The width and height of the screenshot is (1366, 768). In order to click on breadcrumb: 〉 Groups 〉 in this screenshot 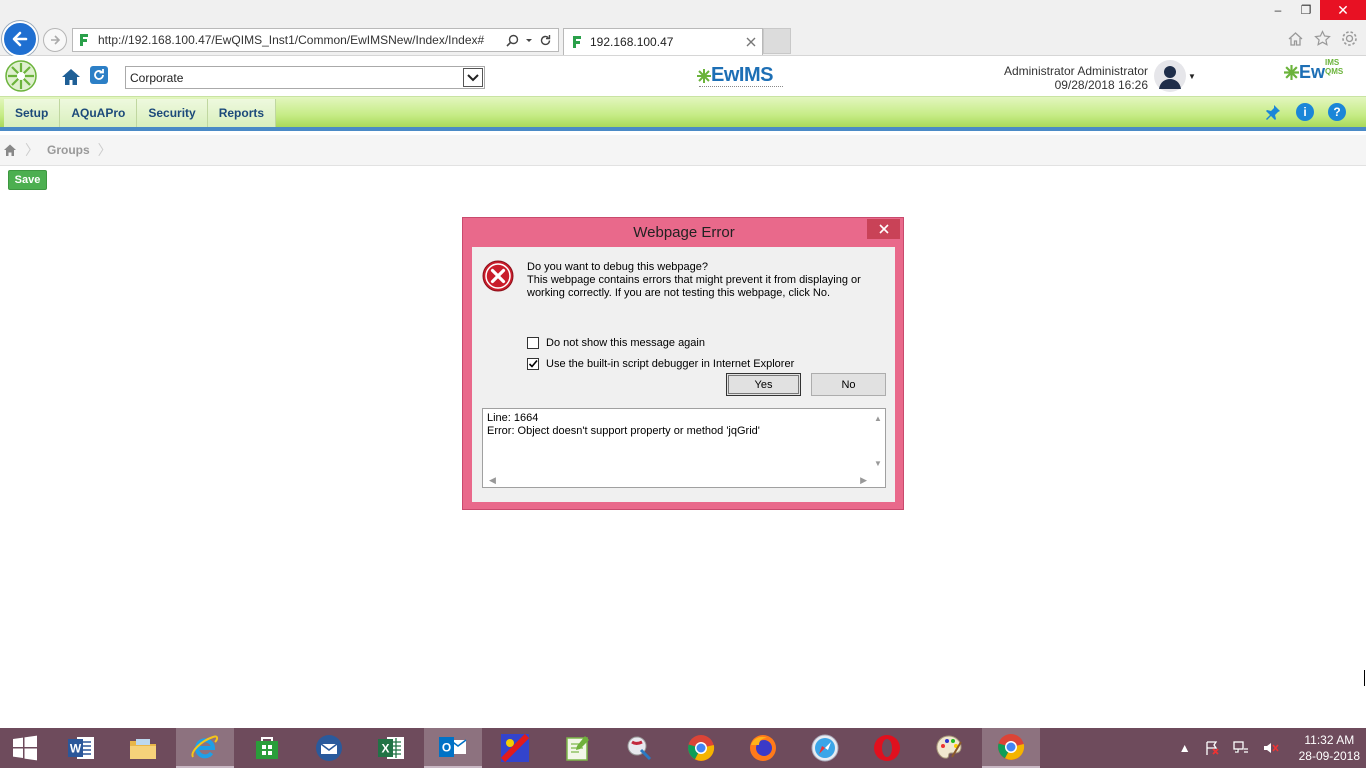, I will do `click(683, 150)`.